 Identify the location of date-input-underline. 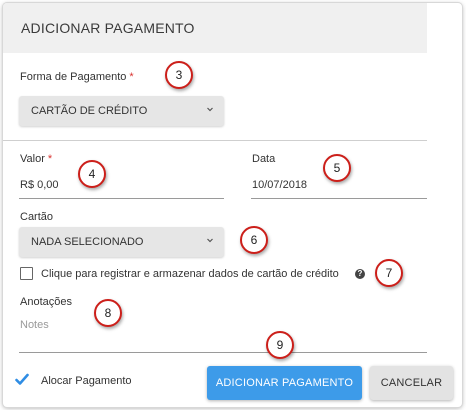
(339, 198).